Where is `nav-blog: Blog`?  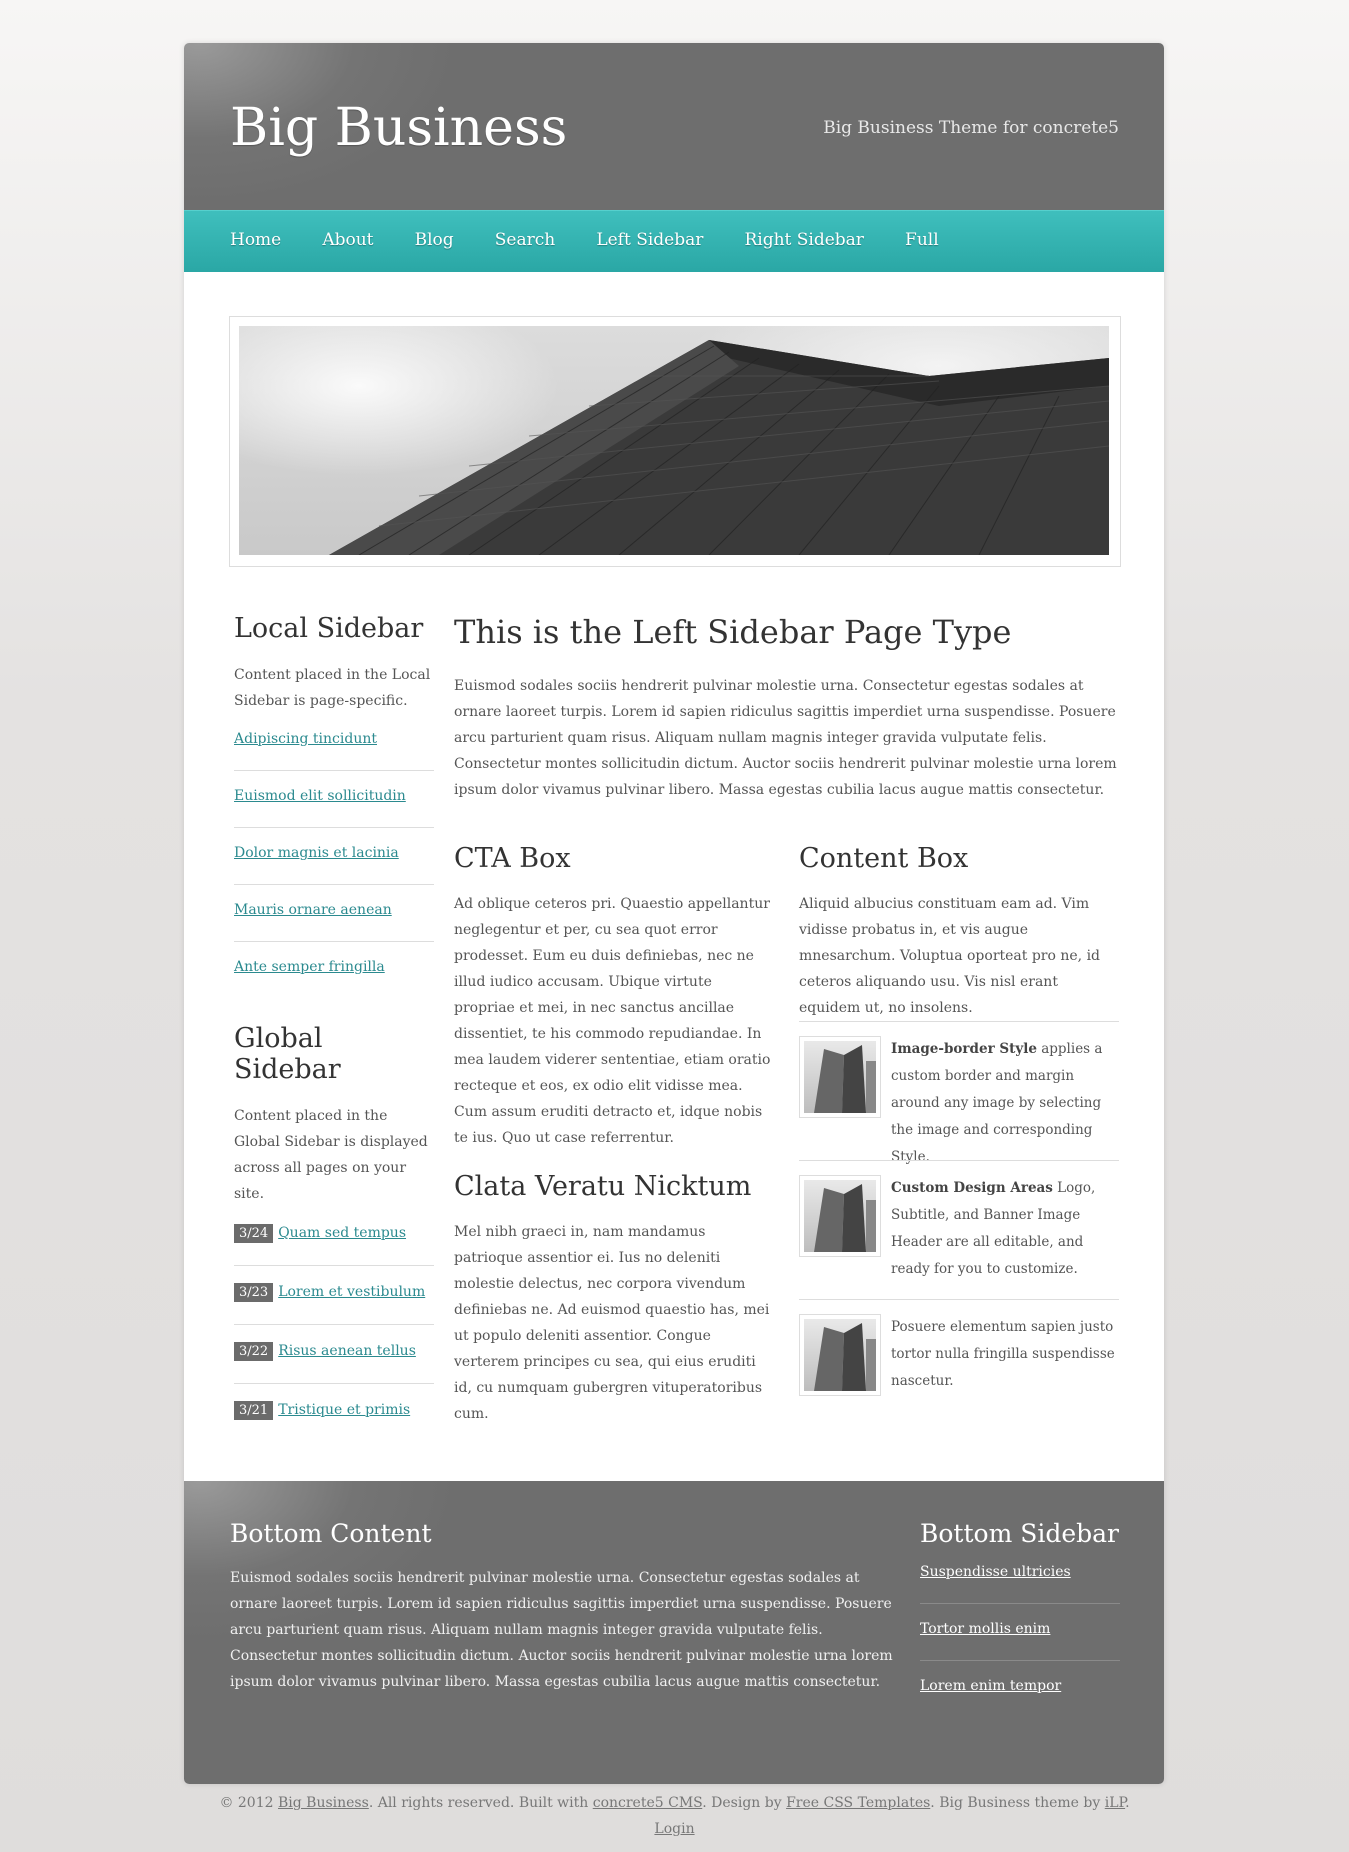 nav-blog: Blog is located at coordinates (434, 240).